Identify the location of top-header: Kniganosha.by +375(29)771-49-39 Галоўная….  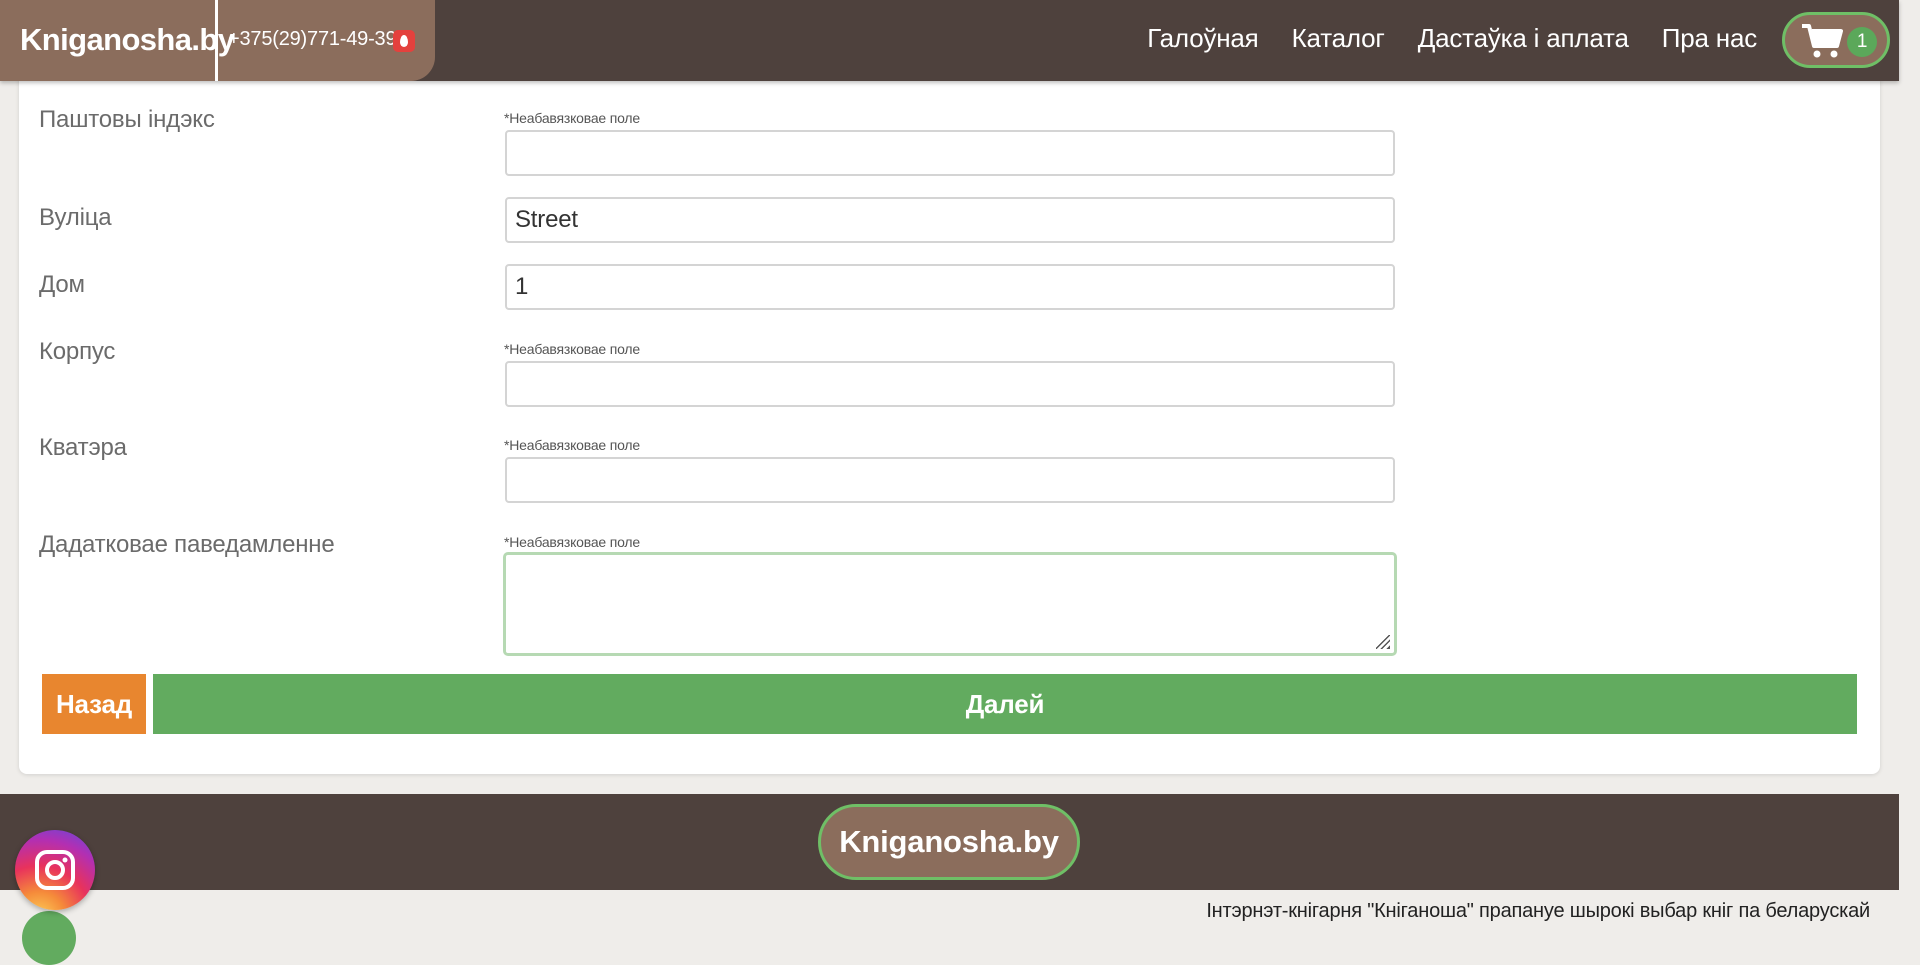
(949, 40).